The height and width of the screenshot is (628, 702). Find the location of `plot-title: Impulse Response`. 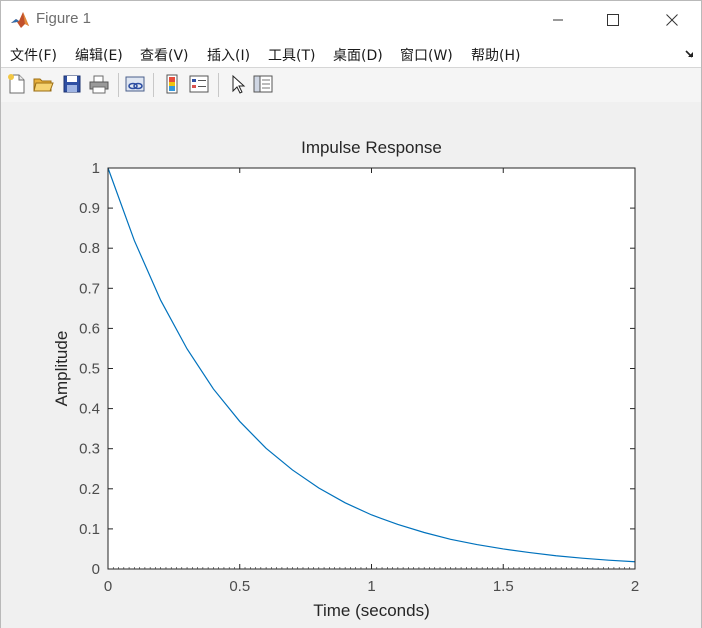

plot-title: Impulse Response is located at coordinates (371, 147).